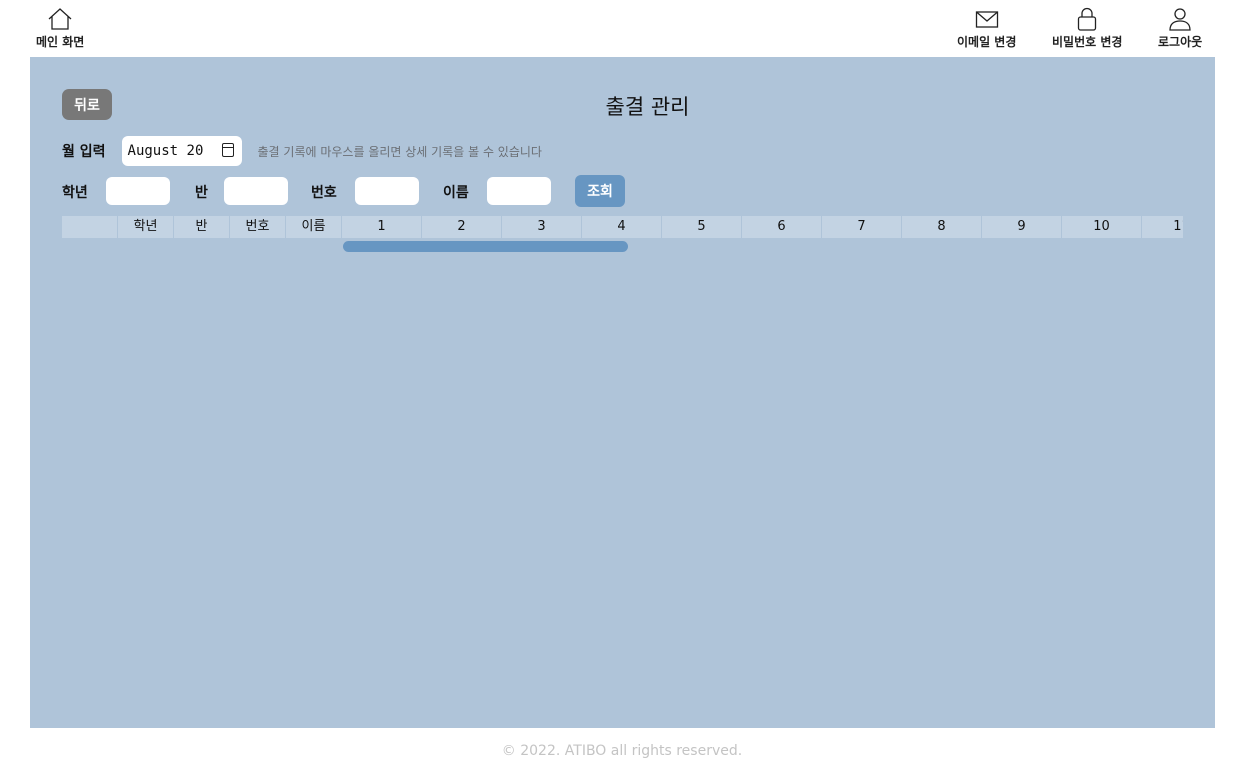  Describe the element at coordinates (90, 227) in the screenshot. I see `header-blank` at that location.